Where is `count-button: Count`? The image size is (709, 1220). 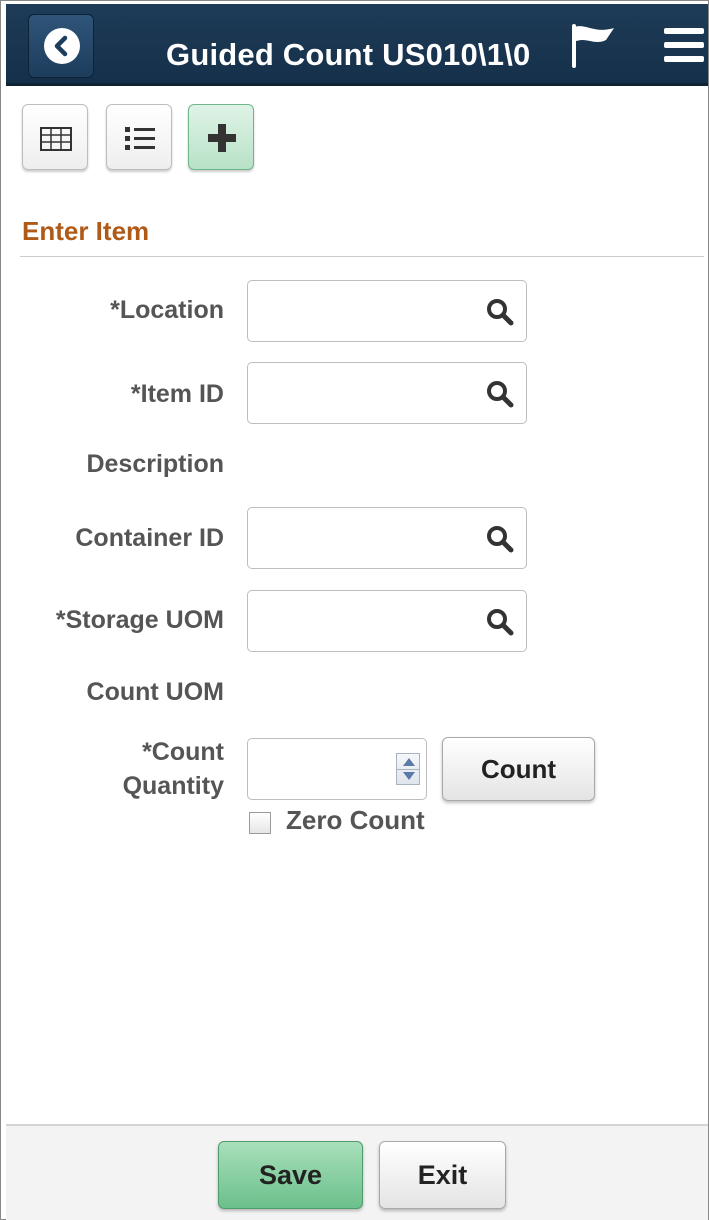 count-button: Count is located at coordinates (518, 769).